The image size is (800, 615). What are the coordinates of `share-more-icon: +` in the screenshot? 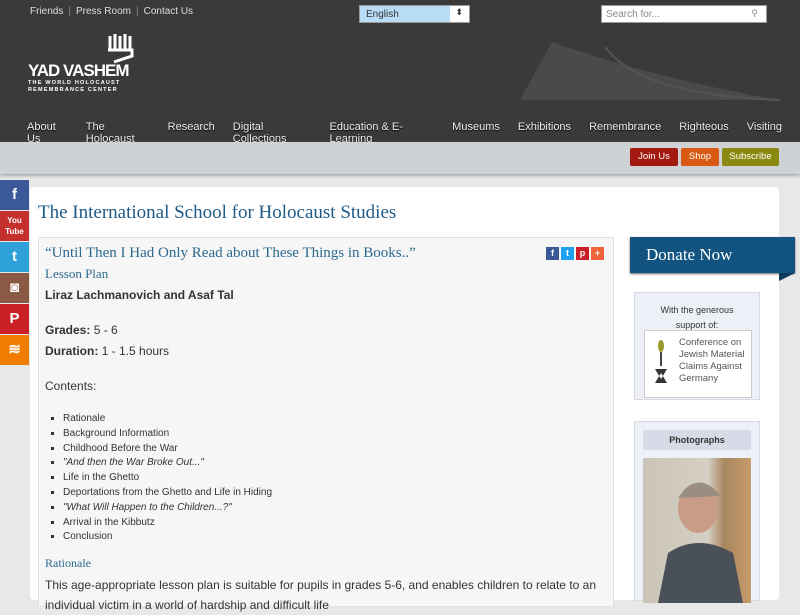 It's located at (597, 253).